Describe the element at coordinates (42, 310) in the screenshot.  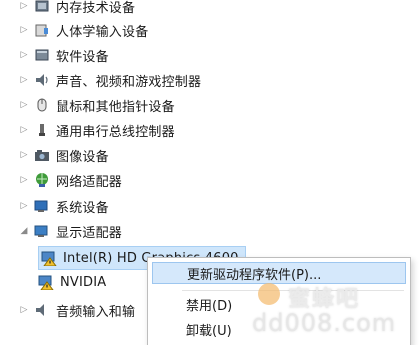
I see `audio-io-icon` at that location.